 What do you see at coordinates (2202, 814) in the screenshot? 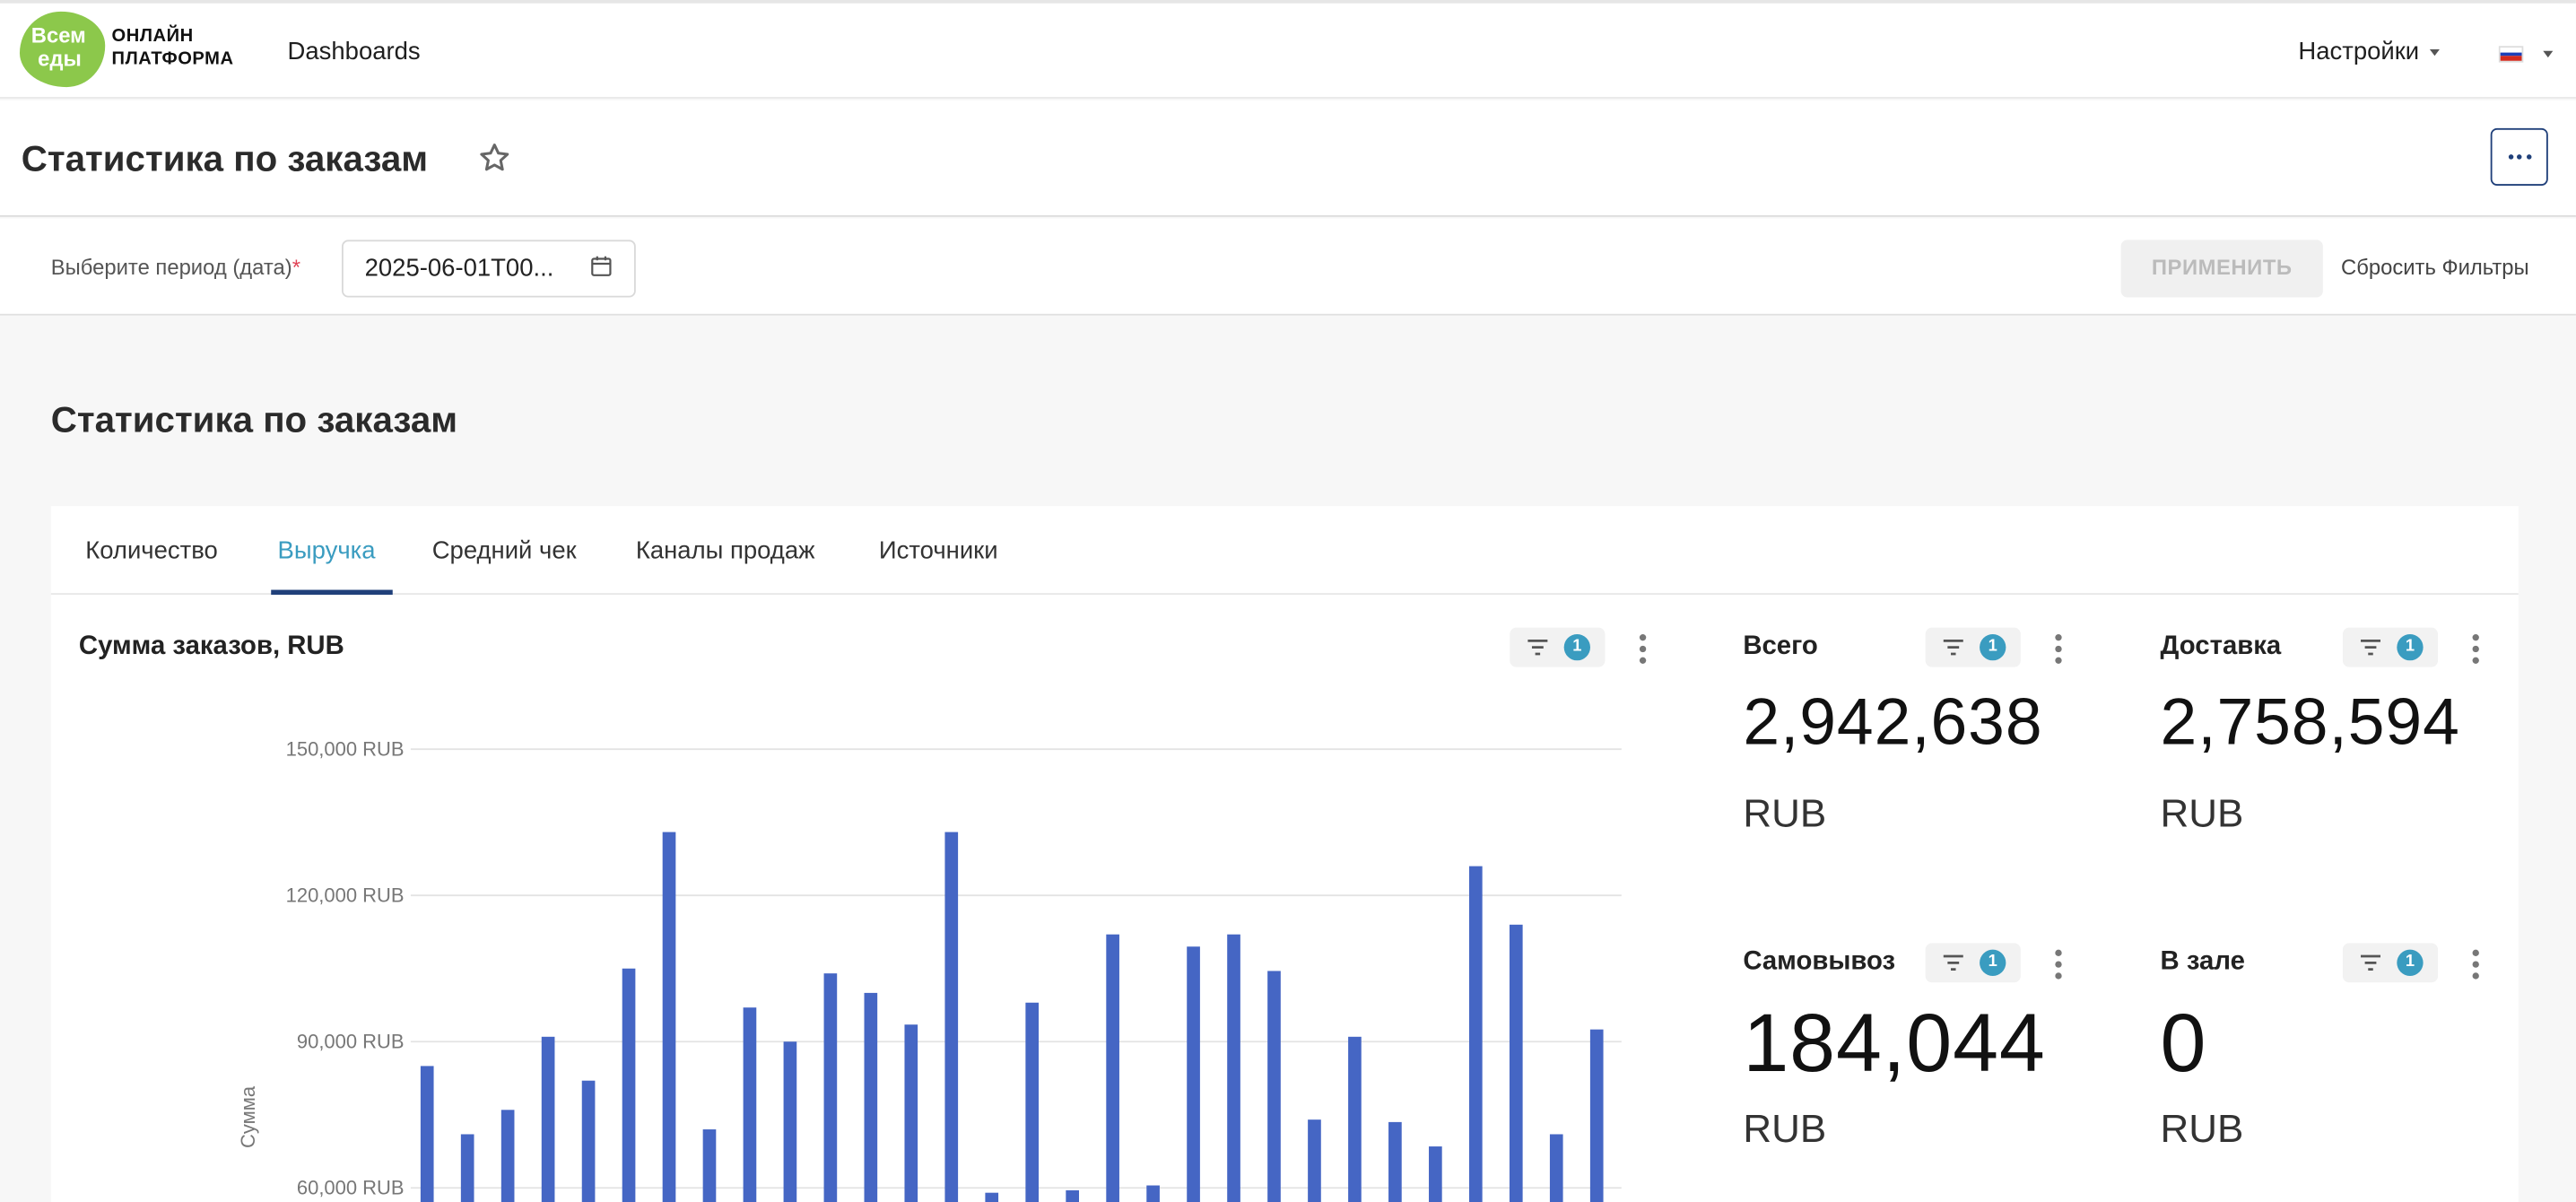
I see `kpi-delivery-unit: RUB` at bounding box center [2202, 814].